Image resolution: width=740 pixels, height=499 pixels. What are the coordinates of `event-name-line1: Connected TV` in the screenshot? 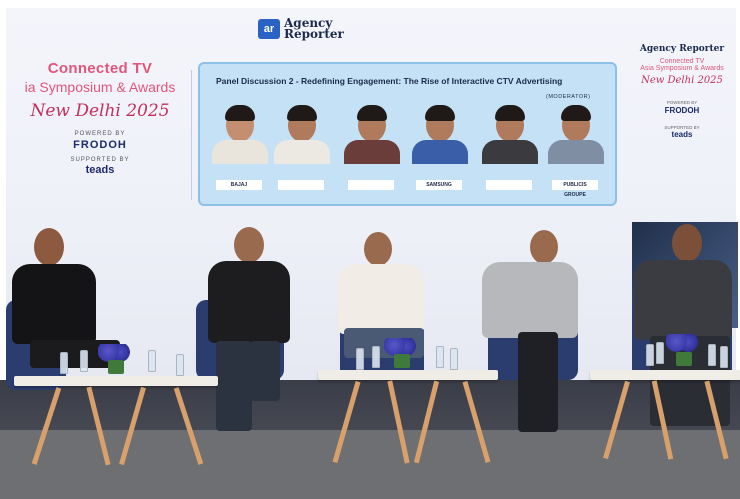 It's located at (100, 68).